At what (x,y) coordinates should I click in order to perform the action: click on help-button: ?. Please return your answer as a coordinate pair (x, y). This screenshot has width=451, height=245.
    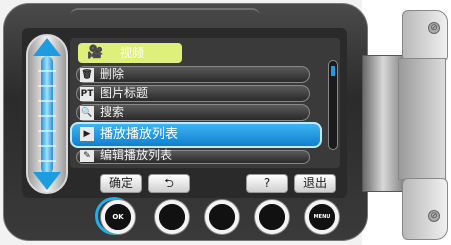
    Looking at the image, I should click on (267, 183).